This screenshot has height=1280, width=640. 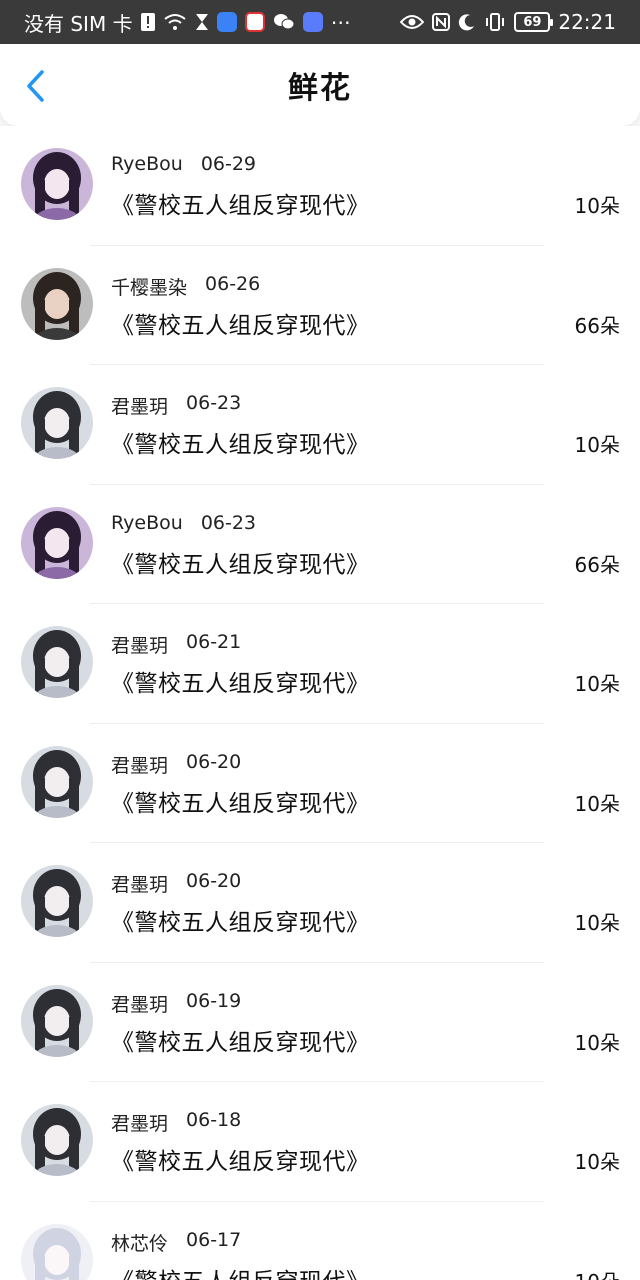 What do you see at coordinates (183, 164) in the screenshot?
I see `record-meta: RyeBou 06-29` at bounding box center [183, 164].